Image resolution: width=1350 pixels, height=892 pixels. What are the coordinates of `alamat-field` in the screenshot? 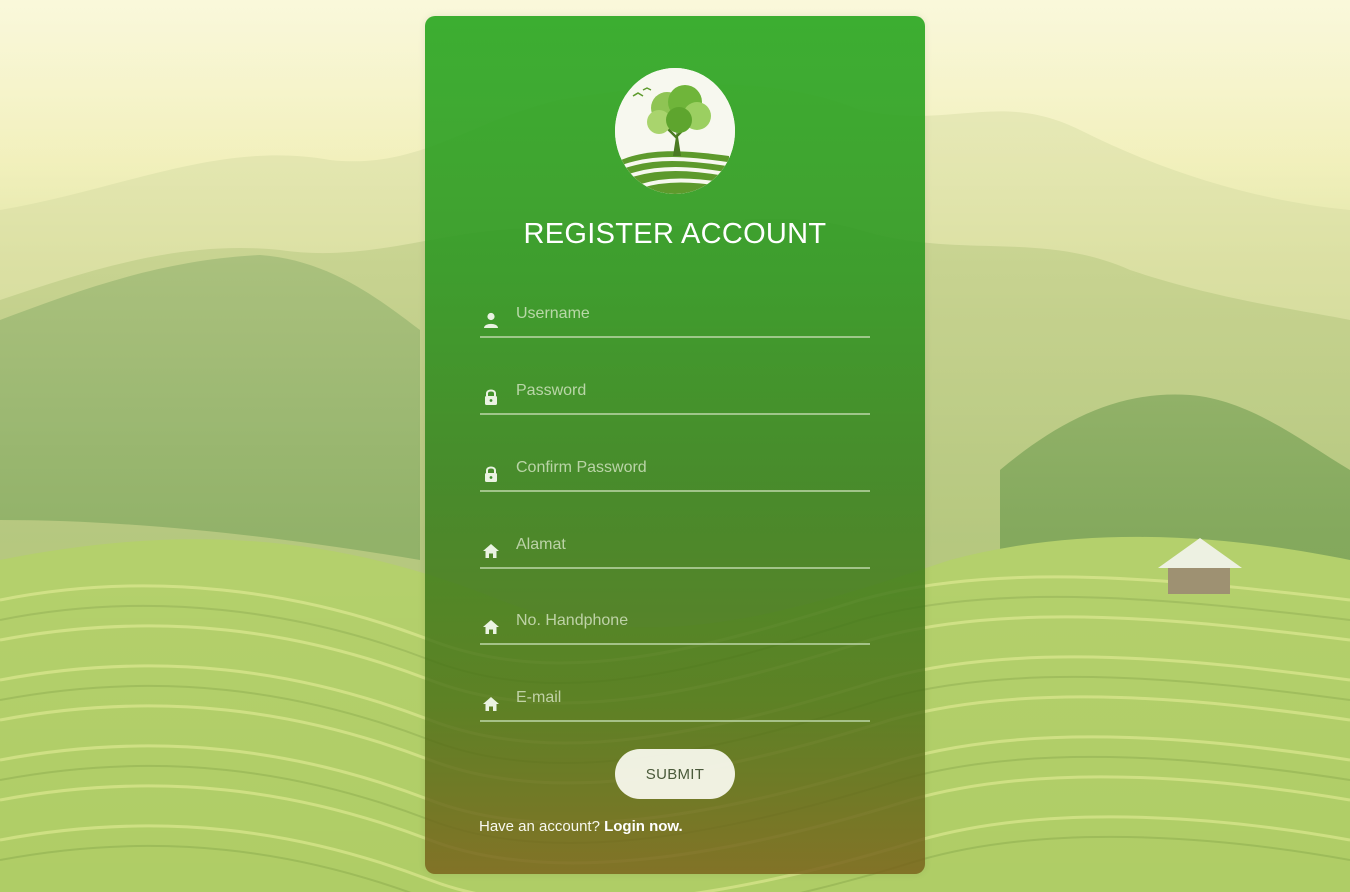 It's located at (675, 548).